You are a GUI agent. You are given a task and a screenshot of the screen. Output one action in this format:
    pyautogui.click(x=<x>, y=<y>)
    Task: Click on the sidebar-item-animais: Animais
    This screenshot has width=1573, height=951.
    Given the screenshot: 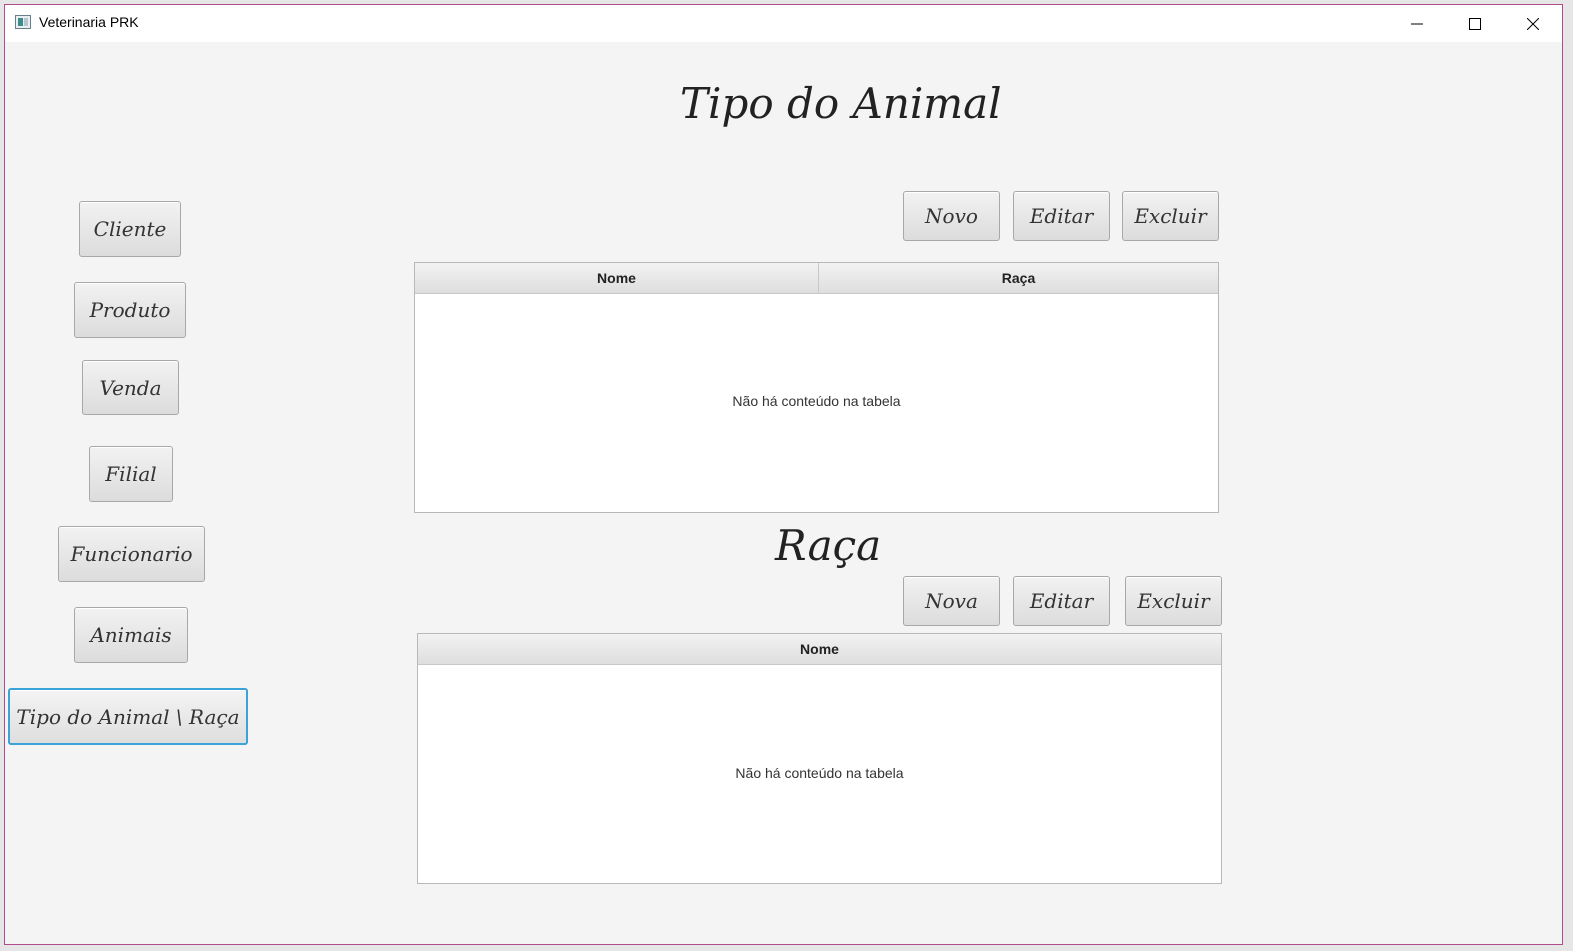 What is the action you would take?
    pyautogui.click(x=131, y=635)
    